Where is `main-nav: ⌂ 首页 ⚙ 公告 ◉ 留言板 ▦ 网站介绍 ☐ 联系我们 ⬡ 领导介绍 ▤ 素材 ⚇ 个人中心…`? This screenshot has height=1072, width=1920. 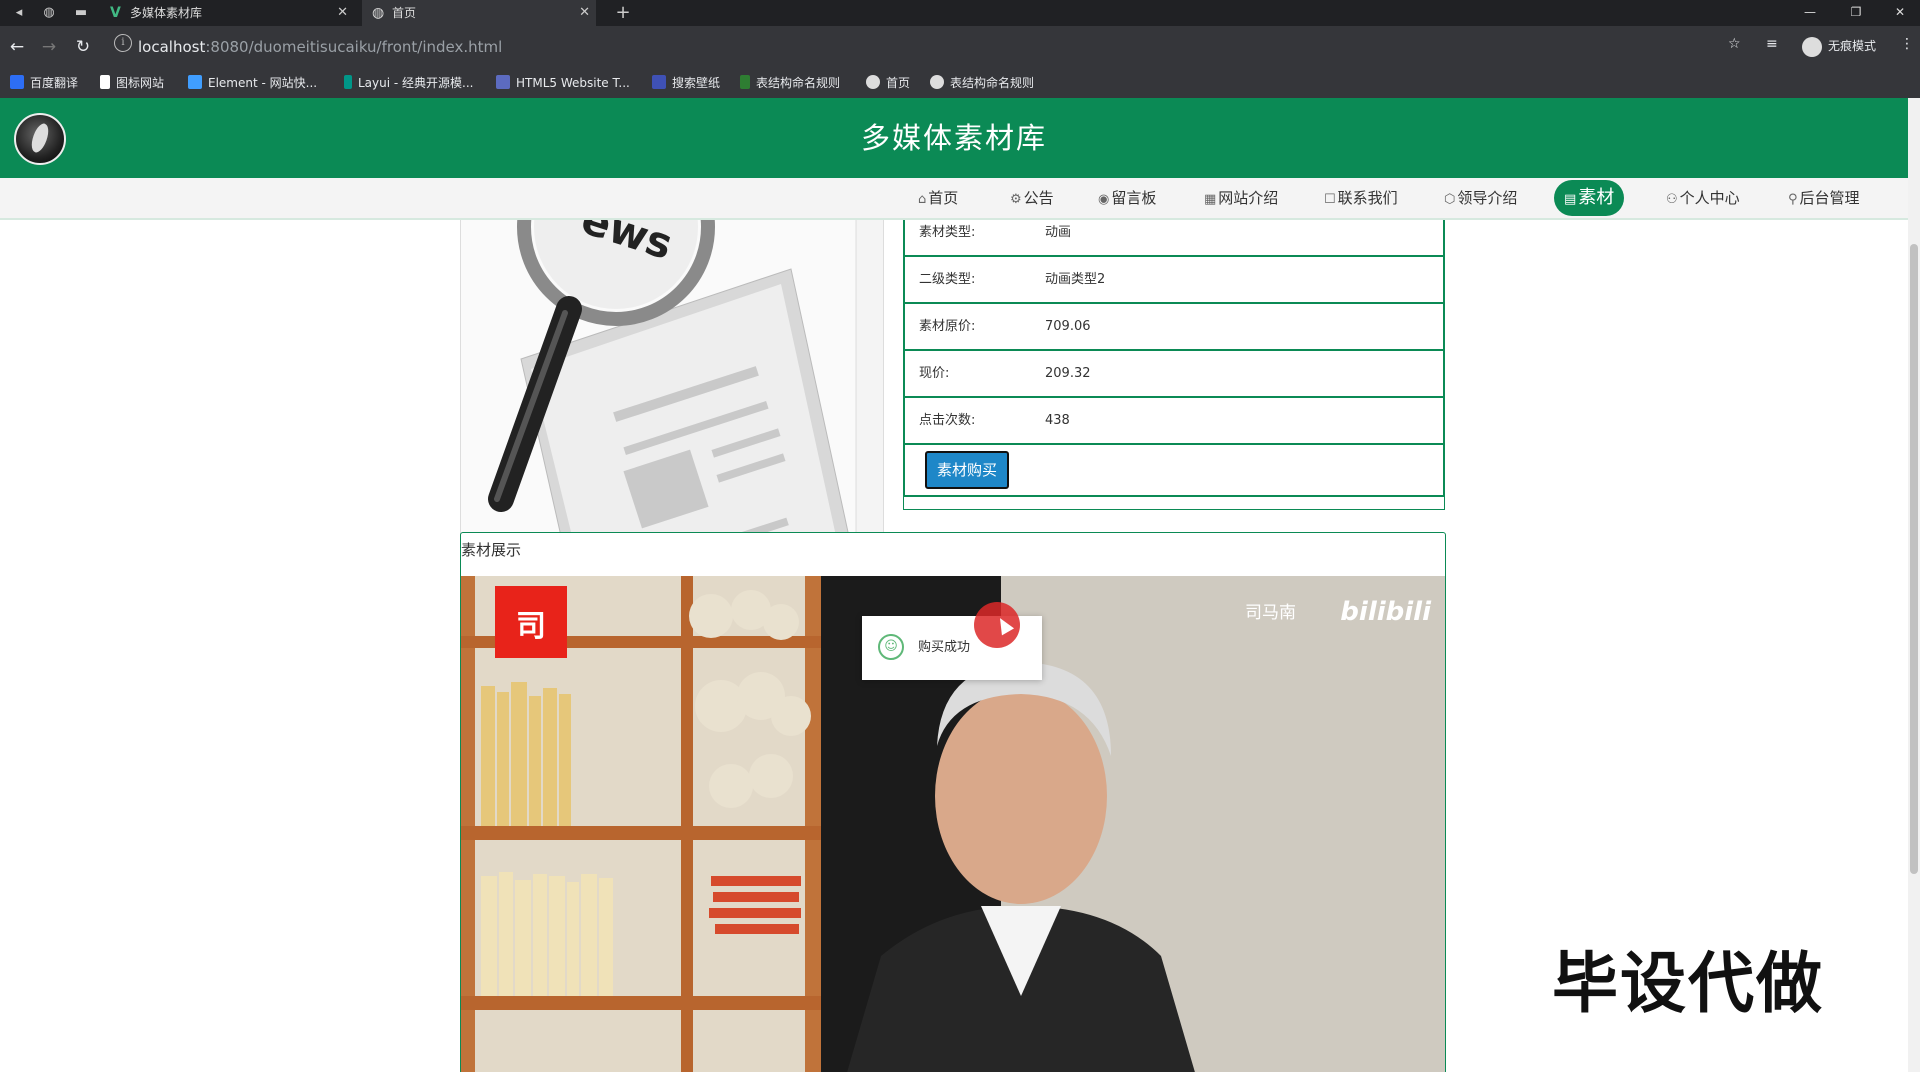
main-nav: ⌂ 首页 ⚙ 公告 ◉ 留言板 ▦ 网站介绍 ☐ 联系我们 ⬡ 领导介绍 ▤ 素材 ⚇ 个人中心… is located at coordinates (954, 199).